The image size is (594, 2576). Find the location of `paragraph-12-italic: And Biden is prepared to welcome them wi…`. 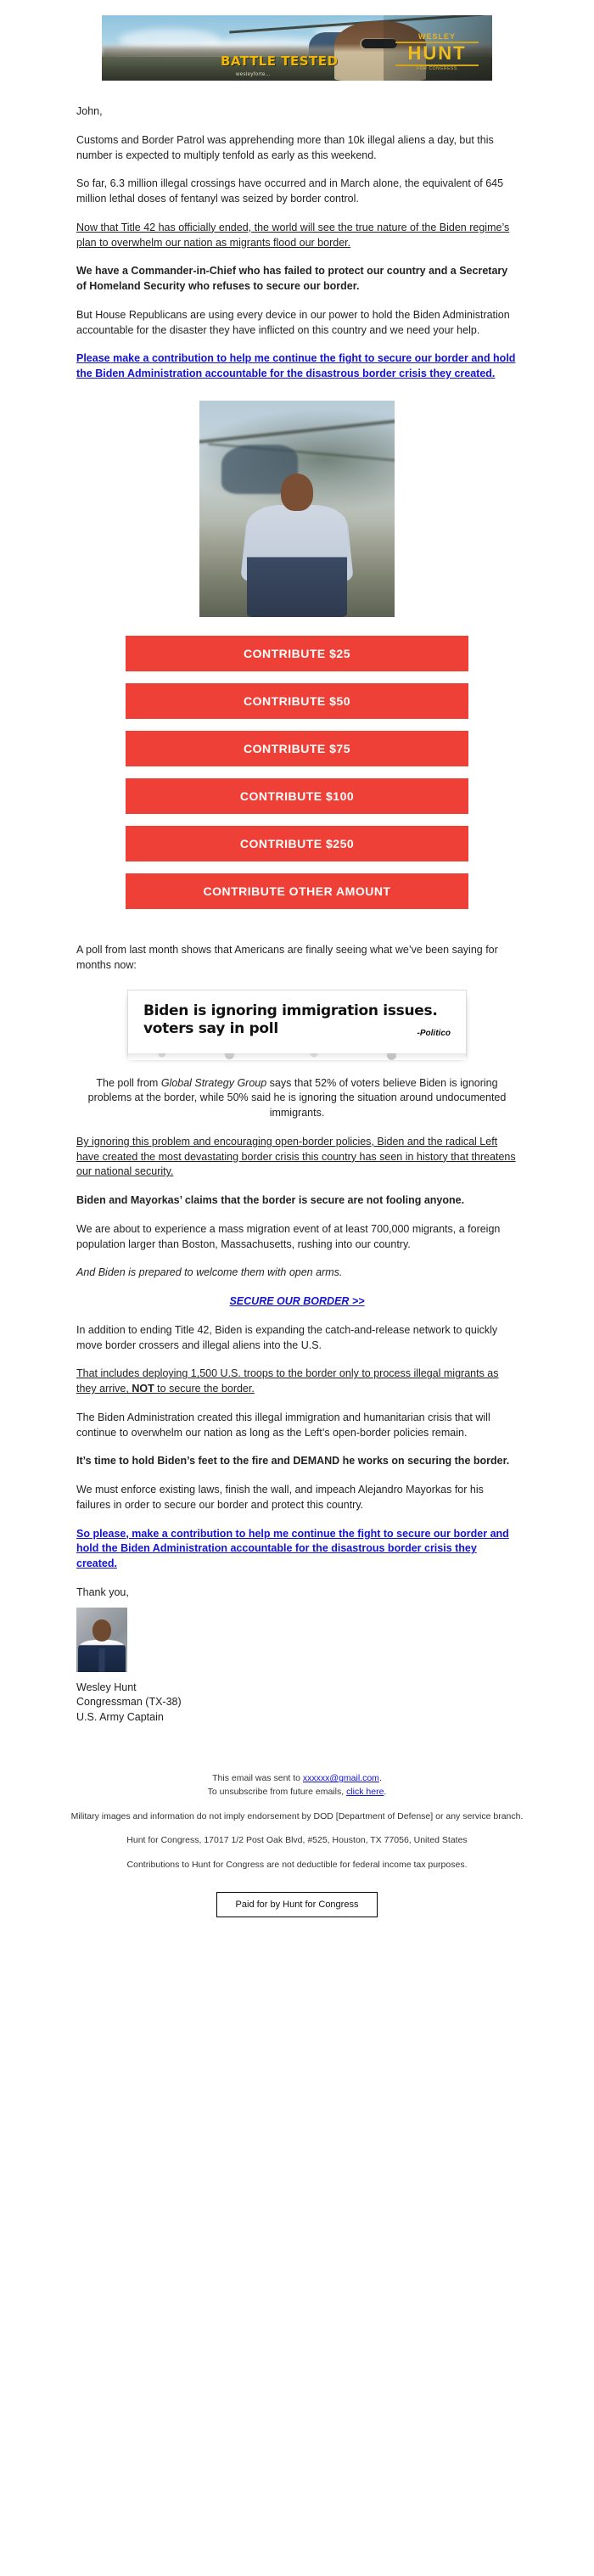

paragraph-12-italic: And Biden is prepared to welcome them wi… is located at coordinates (209, 1272).